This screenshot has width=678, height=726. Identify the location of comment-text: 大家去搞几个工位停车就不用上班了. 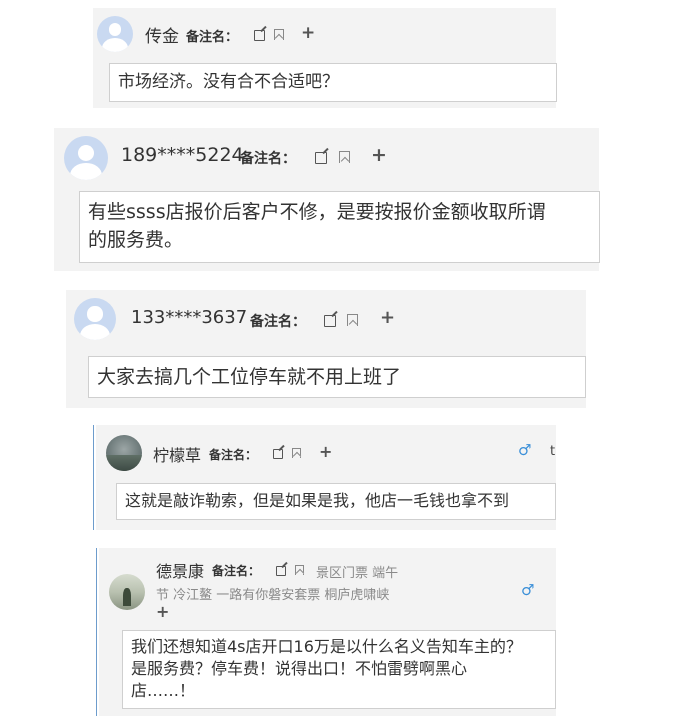
(337, 377).